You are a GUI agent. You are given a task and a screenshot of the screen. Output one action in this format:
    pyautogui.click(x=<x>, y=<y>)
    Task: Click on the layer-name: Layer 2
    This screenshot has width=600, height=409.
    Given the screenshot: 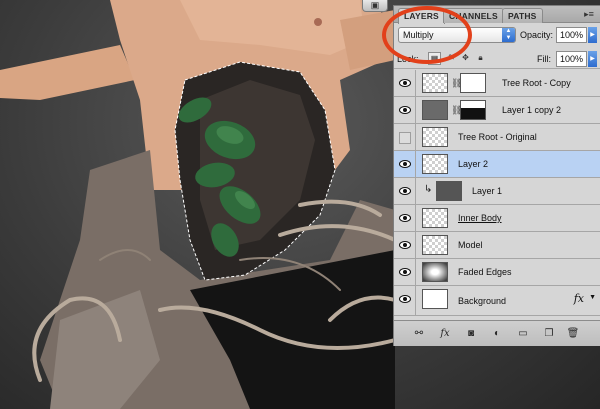 What is the action you would take?
    pyautogui.click(x=473, y=164)
    